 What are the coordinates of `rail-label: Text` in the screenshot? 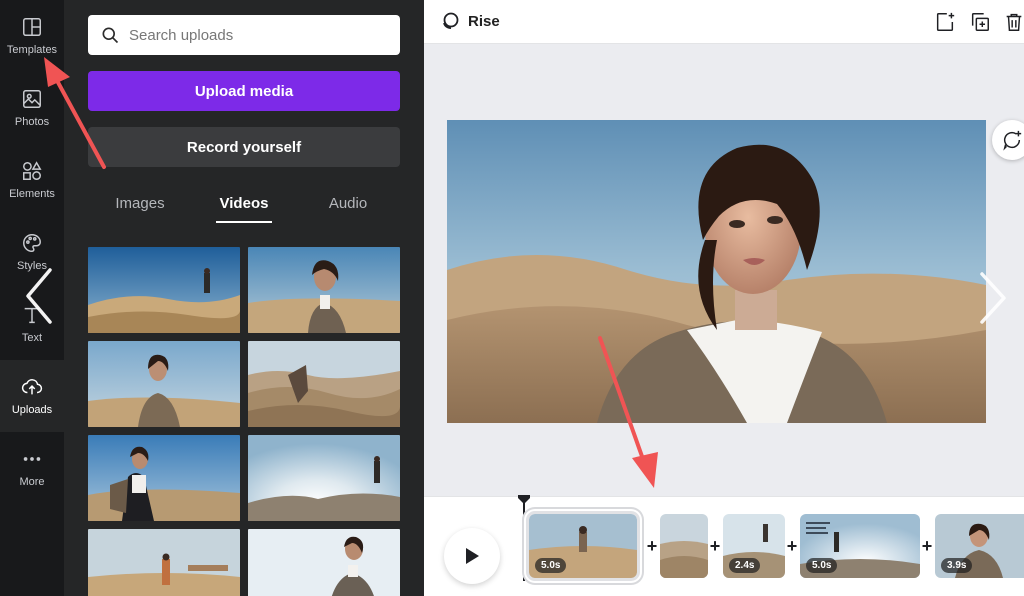 It's located at (32, 338).